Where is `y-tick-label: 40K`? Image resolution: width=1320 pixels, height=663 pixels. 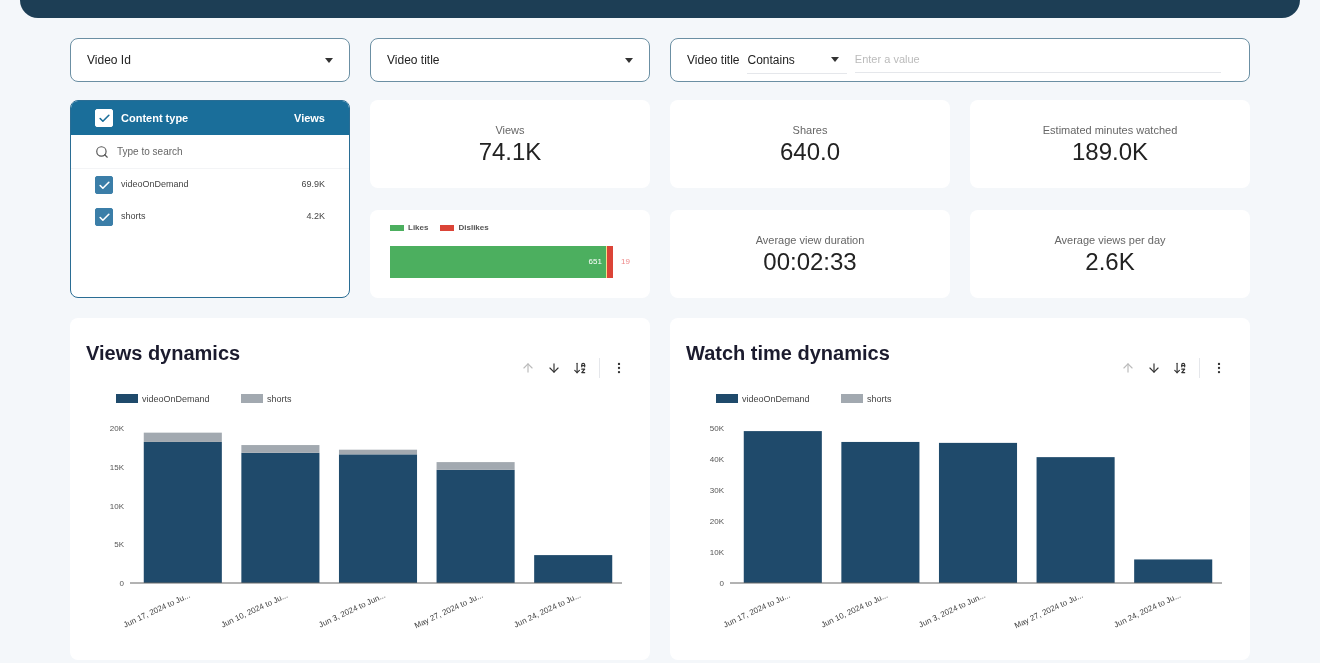 y-tick-label: 40K is located at coordinates (716, 459).